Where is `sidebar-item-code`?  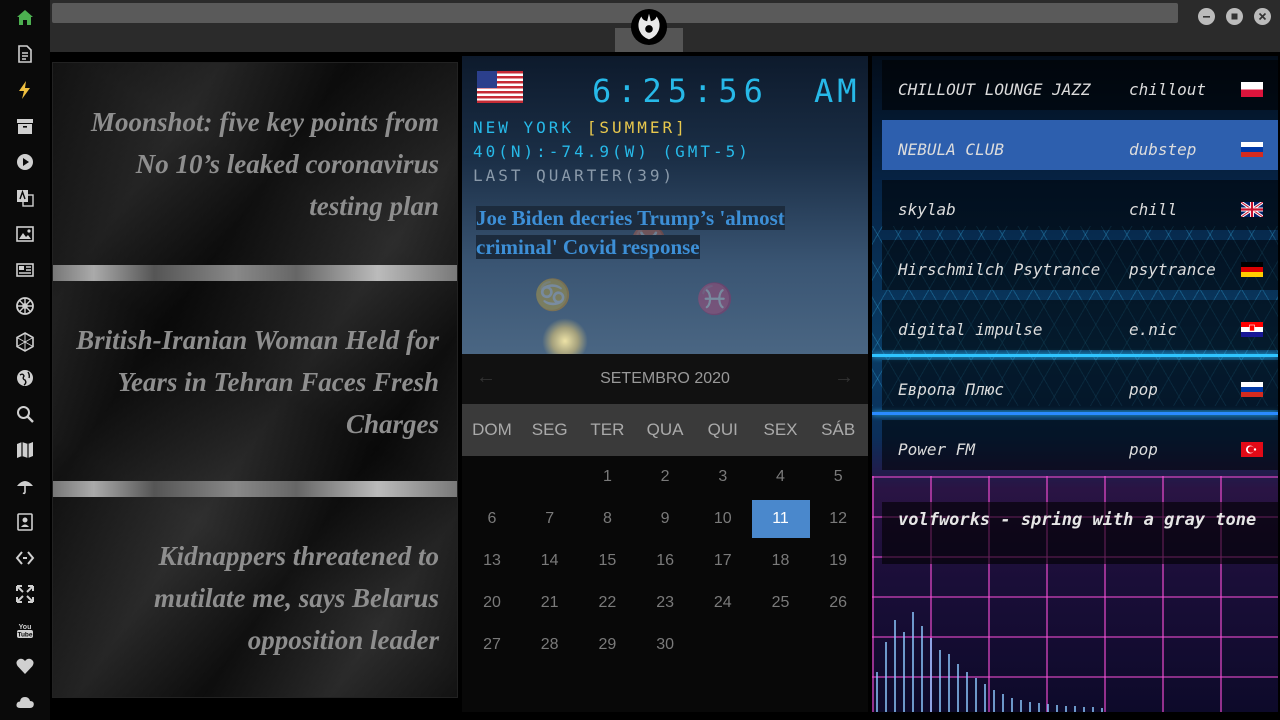
sidebar-item-code is located at coordinates (25, 558).